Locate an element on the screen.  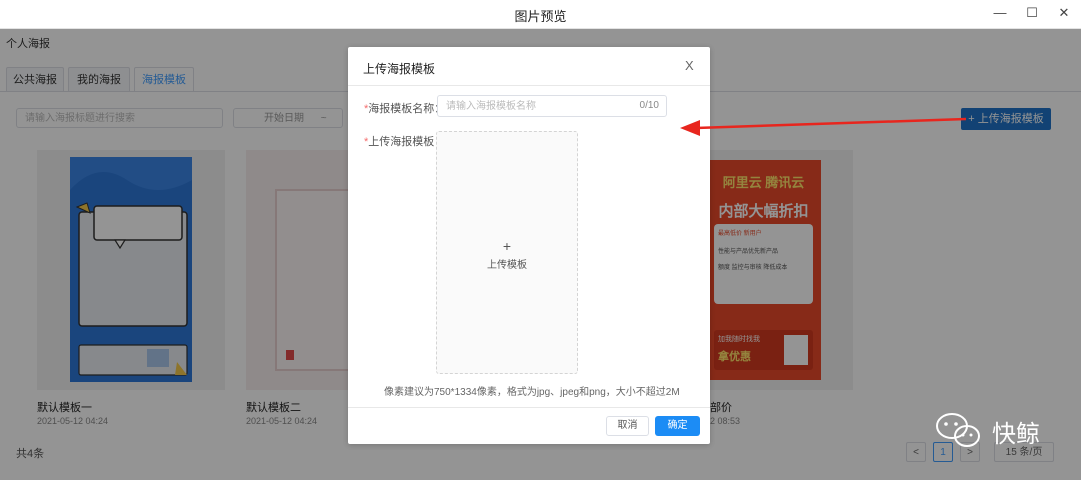
annotation-arrow-icon is located at coordinates (823, 126).